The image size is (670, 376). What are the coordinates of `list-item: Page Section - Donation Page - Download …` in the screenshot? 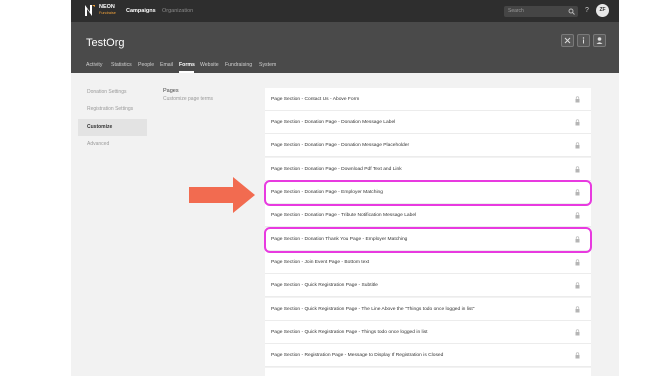 It's located at (428, 169).